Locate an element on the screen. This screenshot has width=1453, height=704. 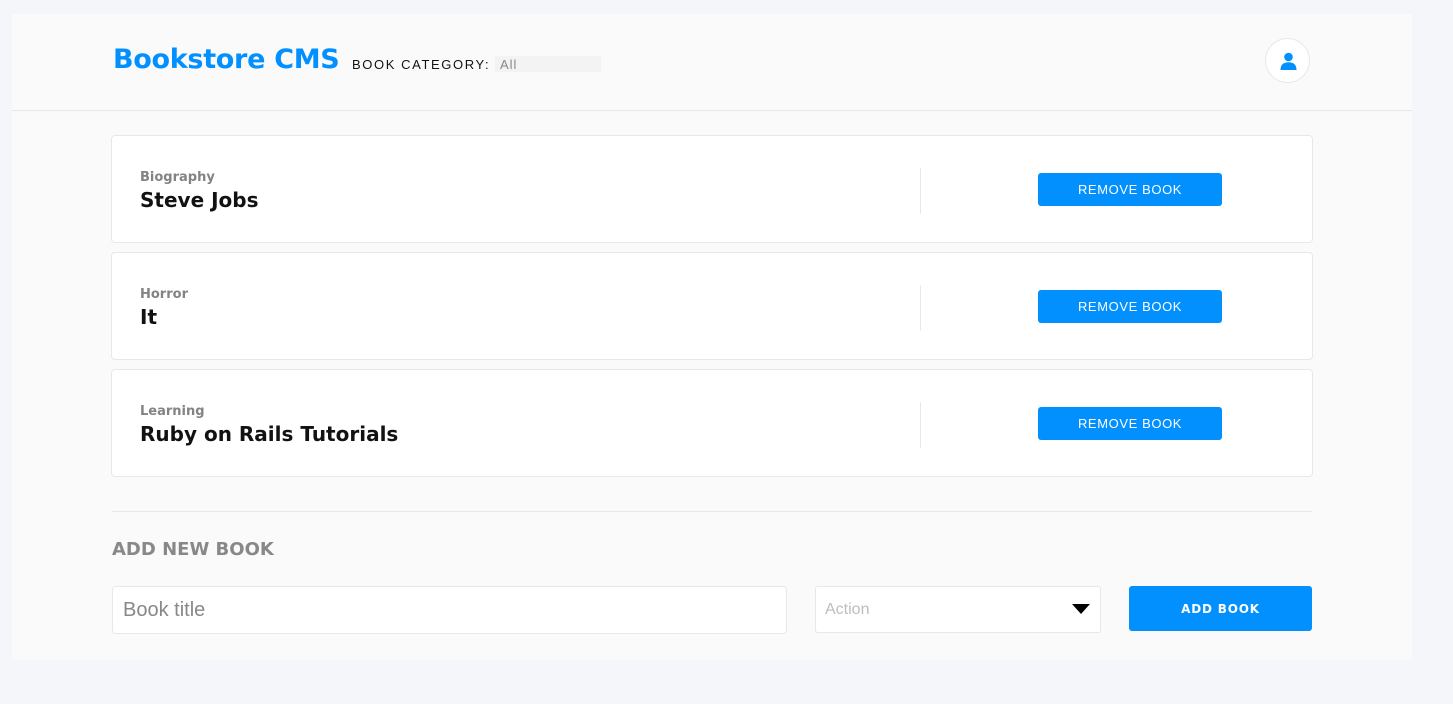
book-title: Ruby on Rails Tutorials is located at coordinates (269, 434).